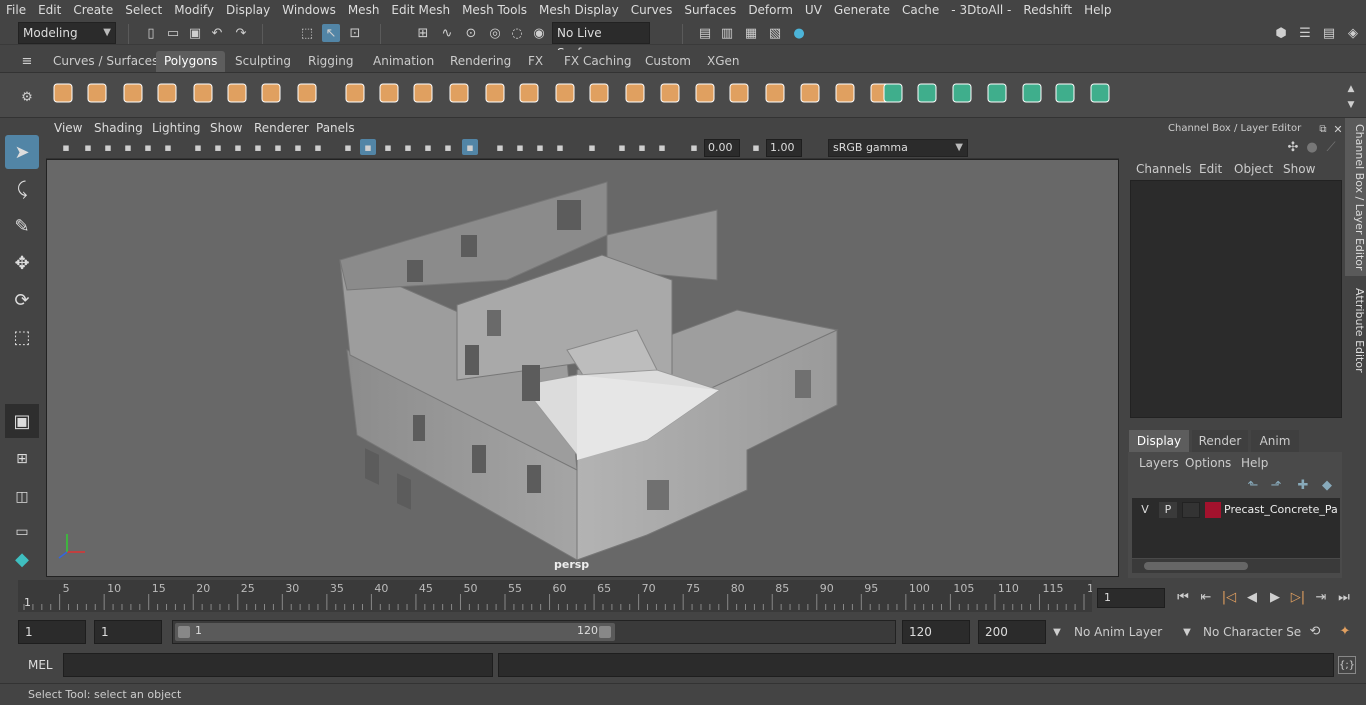 Image resolution: width=1366 pixels, height=705 pixels. What do you see at coordinates (408, 147) in the screenshot?
I see `wireframe-on-shaded-icon: ▪` at bounding box center [408, 147].